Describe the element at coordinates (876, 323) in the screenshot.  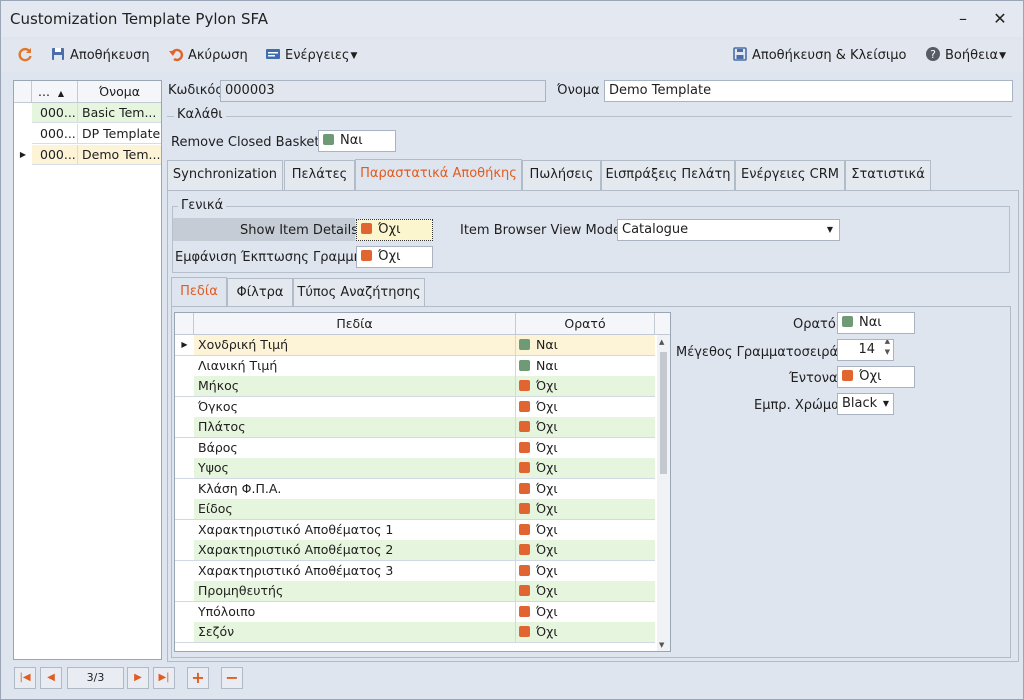
I see `visible-toggle: Ναι` at that location.